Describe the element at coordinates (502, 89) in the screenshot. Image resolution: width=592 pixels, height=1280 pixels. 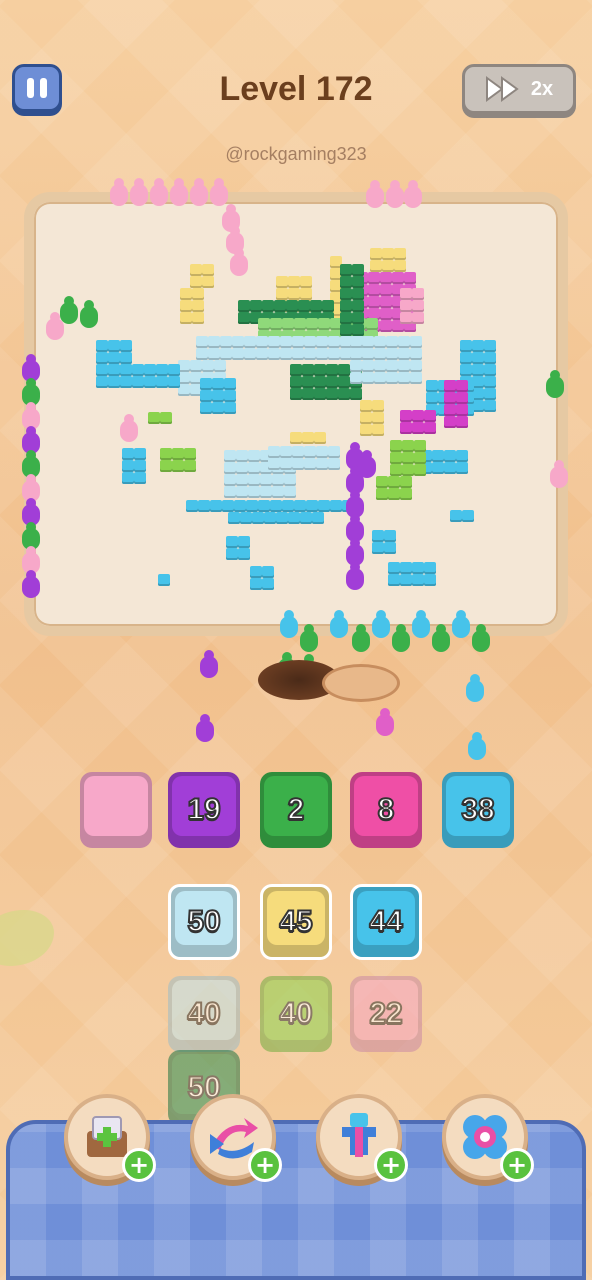
I see `fast-forward-icon` at that location.